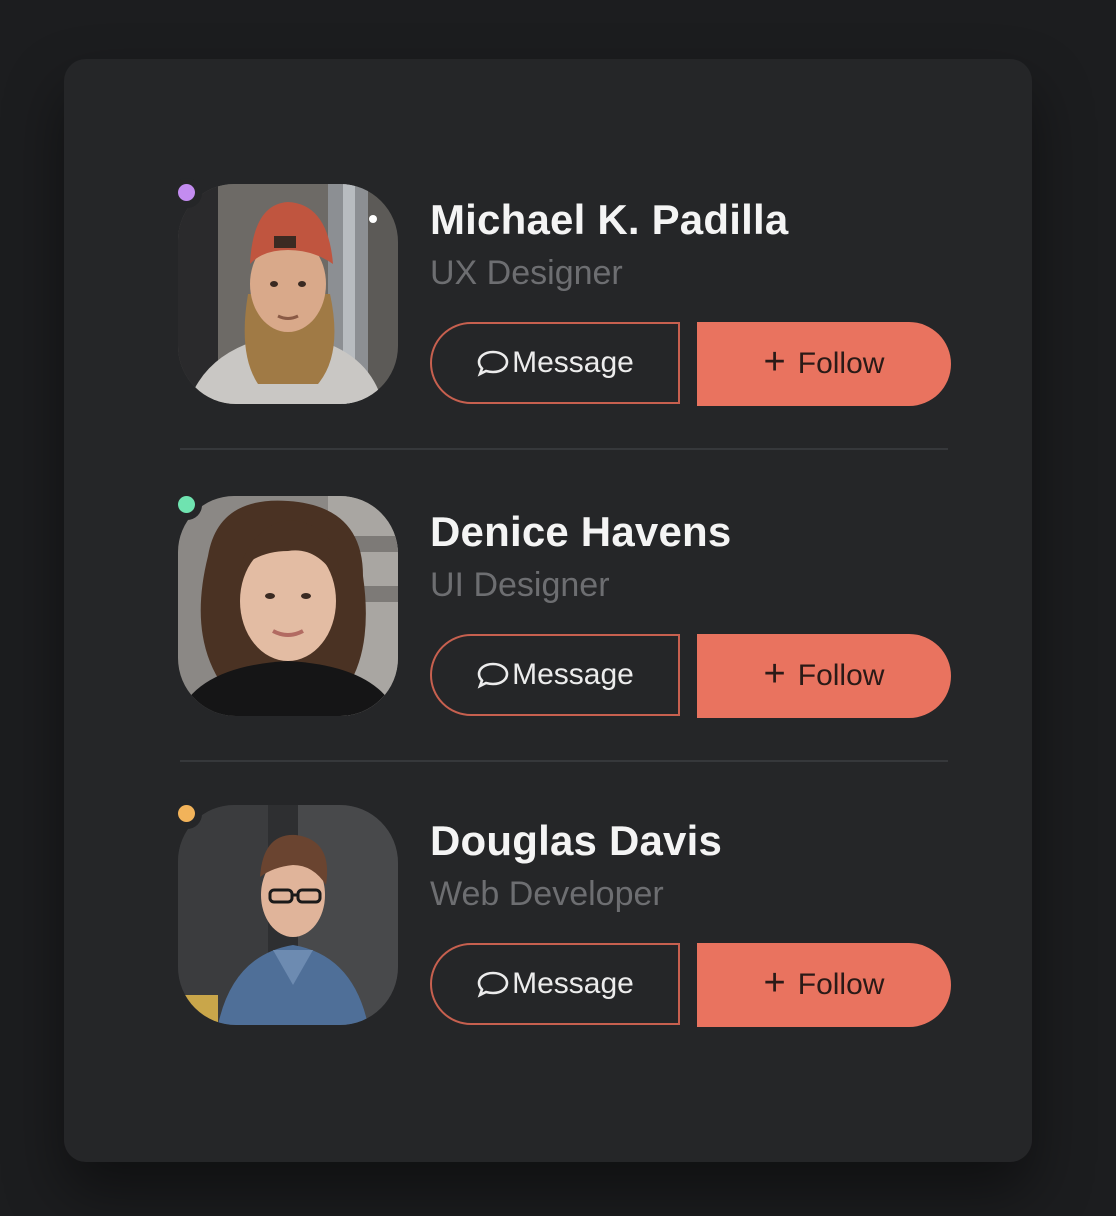 The width and height of the screenshot is (1116, 1216). What do you see at coordinates (547, 894) in the screenshot?
I see `profile-role: Web Developer` at bounding box center [547, 894].